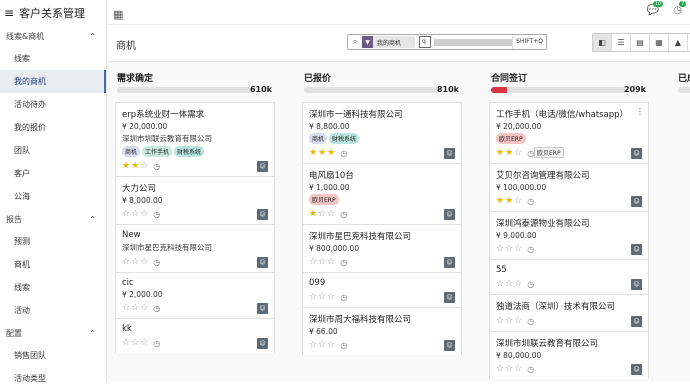  What do you see at coordinates (199, 77) in the screenshot?
I see `column-title: 需求确定` at bounding box center [199, 77].